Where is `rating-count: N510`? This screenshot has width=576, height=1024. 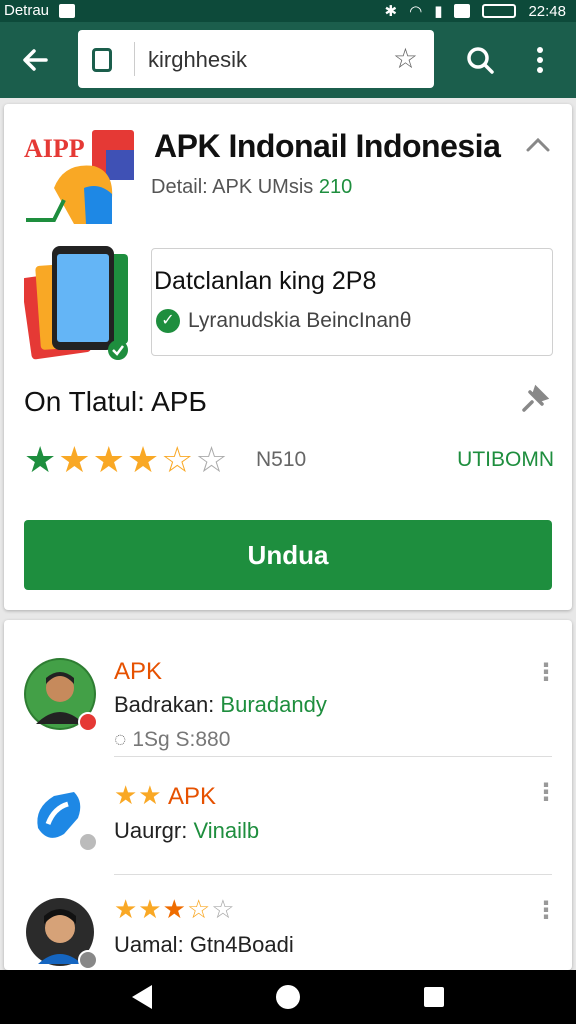
rating-count: N510 is located at coordinates (281, 459).